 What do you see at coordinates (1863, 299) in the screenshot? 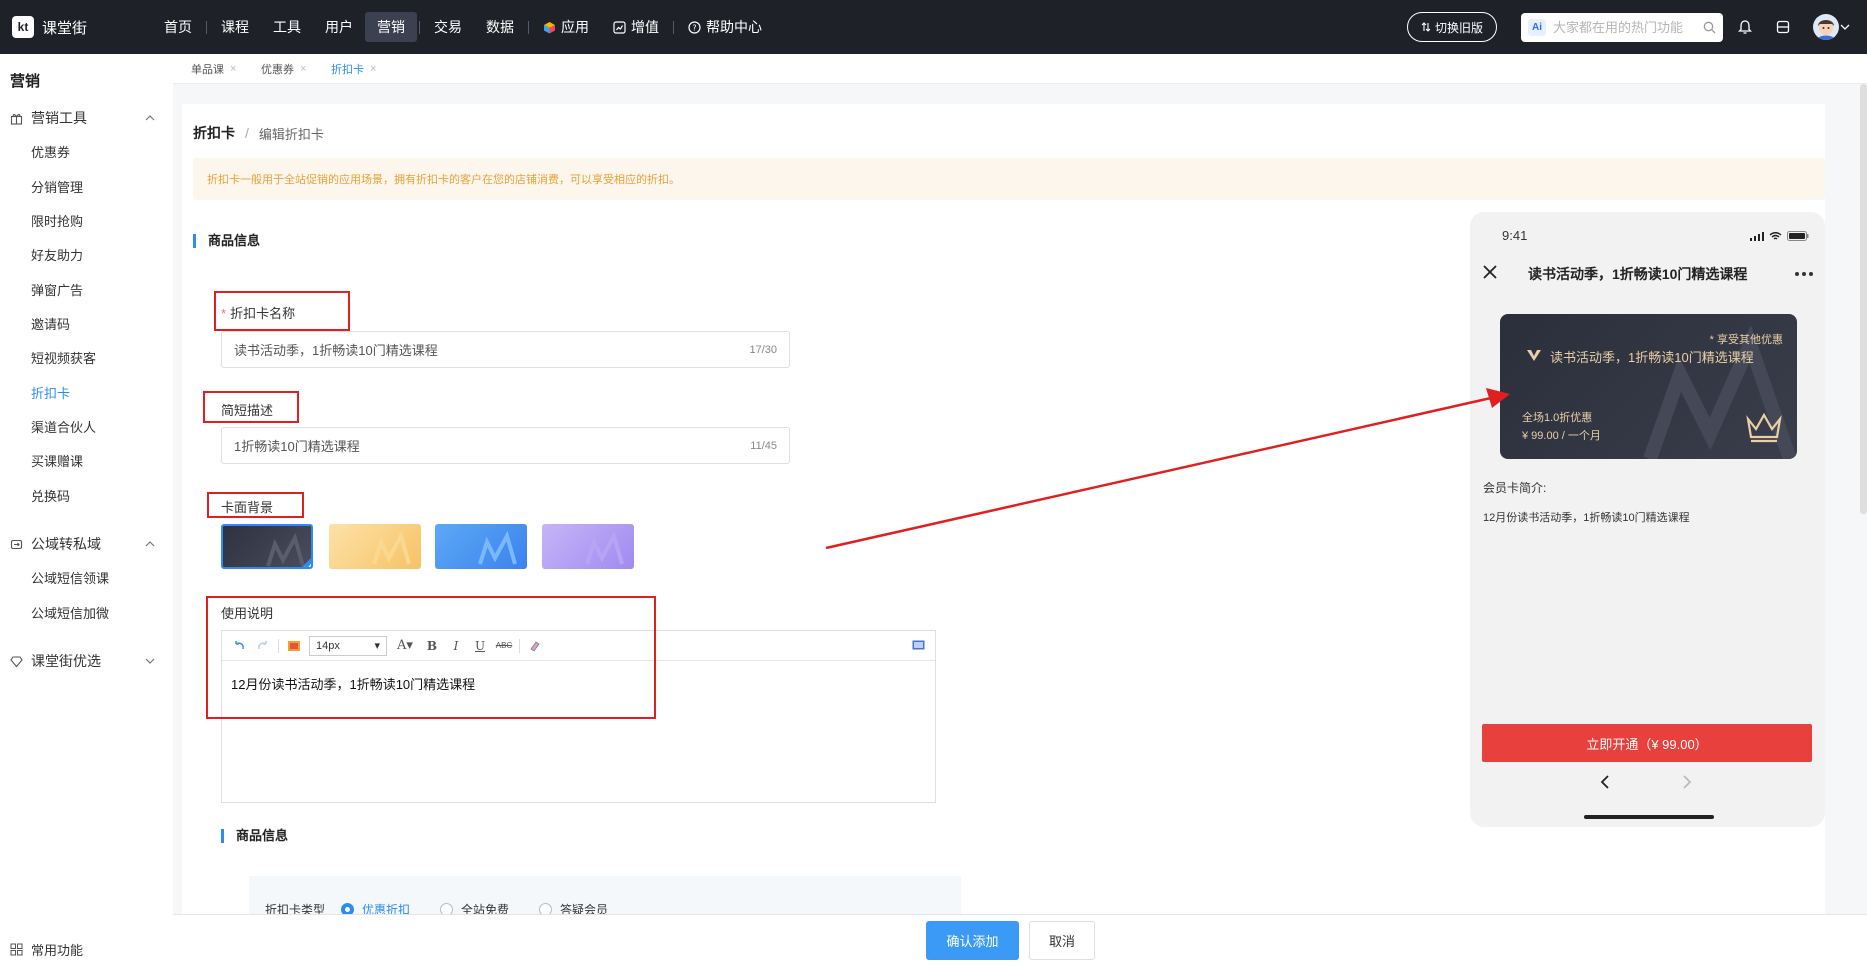
I see `scrollbar` at bounding box center [1863, 299].